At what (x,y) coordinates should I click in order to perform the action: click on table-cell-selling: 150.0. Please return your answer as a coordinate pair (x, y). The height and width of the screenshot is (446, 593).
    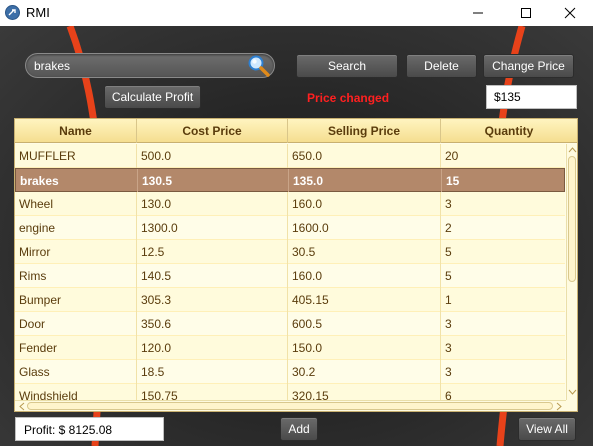
    Looking at the image, I should click on (364, 348).